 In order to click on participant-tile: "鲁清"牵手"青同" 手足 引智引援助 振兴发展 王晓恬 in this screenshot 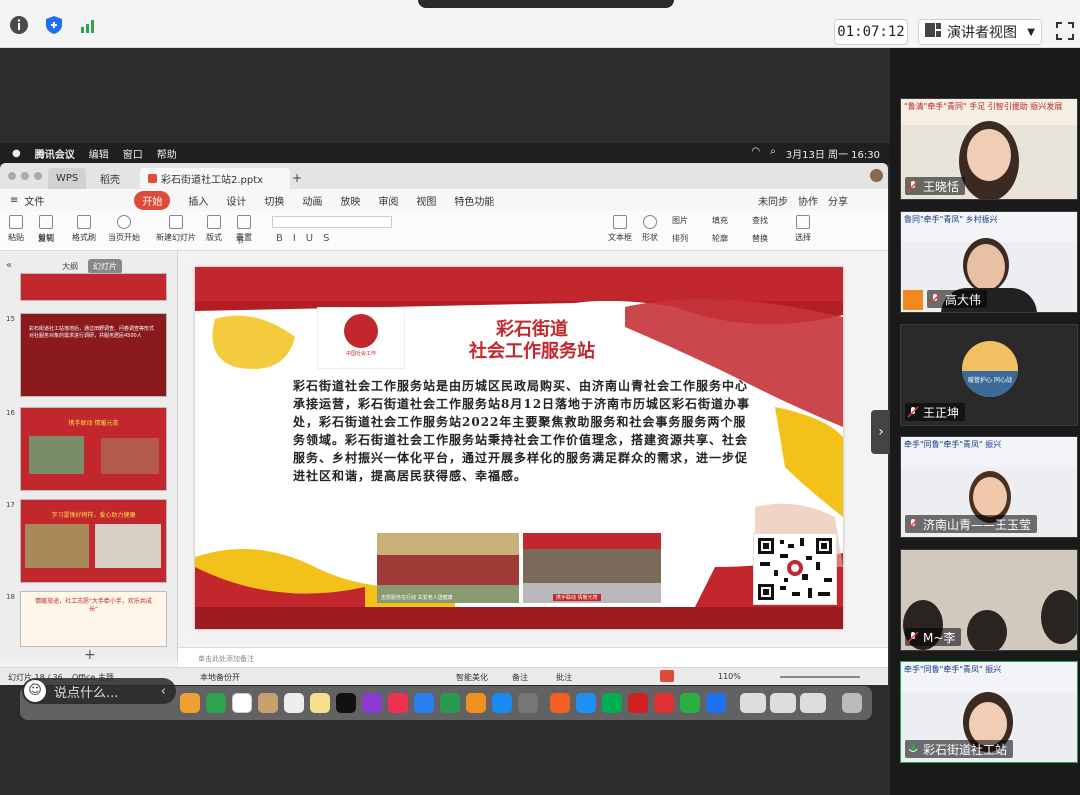, I will do `click(989, 149)`.